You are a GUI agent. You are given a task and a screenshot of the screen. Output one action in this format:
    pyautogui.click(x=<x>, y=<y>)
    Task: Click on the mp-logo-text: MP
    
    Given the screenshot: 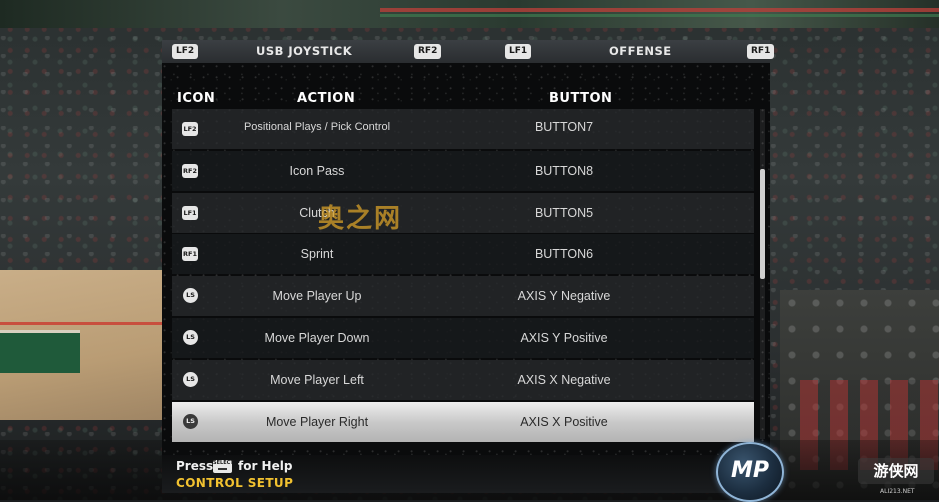 What is the action you would take?
    pyautogui.click(x=750, y=470)
    